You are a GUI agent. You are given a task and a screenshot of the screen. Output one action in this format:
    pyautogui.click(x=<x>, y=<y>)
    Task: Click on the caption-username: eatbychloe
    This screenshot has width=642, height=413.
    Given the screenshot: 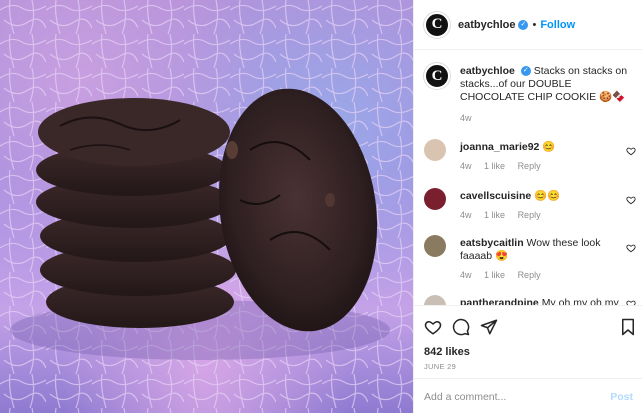 What is the action you would take?
    pyautogui.click(x=487, y=71)
    